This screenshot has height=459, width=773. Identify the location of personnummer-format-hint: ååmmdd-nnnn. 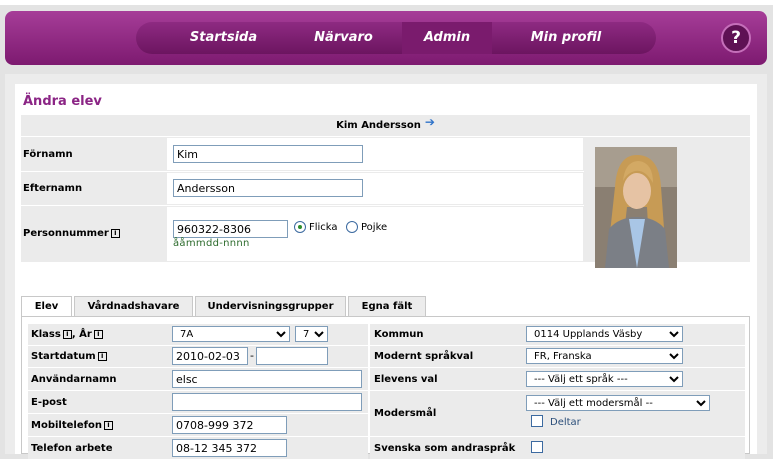
(211, 243).